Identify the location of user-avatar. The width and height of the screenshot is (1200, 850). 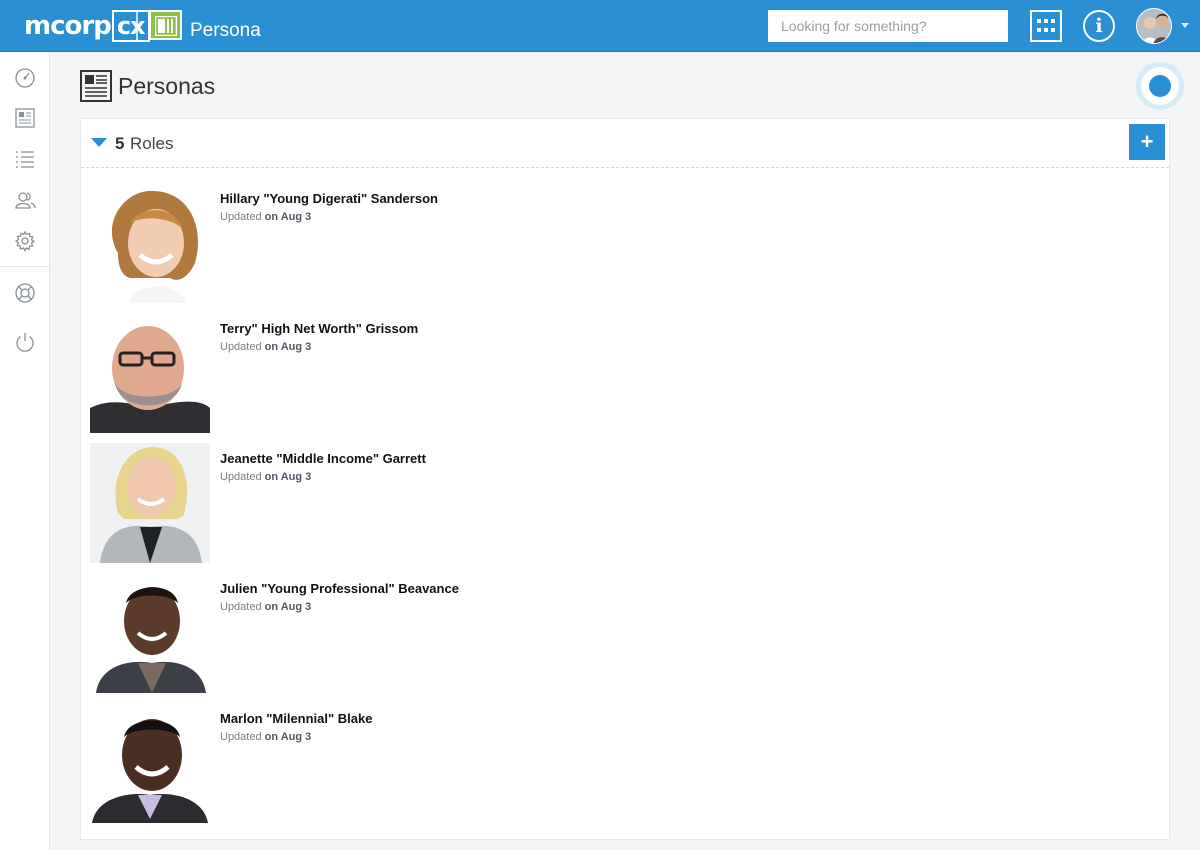
(1154, 26).